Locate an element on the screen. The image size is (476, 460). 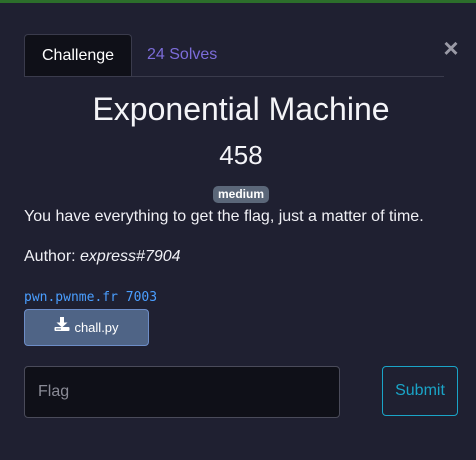
download-file-button: chall.py is located at coordinates (86, 327).